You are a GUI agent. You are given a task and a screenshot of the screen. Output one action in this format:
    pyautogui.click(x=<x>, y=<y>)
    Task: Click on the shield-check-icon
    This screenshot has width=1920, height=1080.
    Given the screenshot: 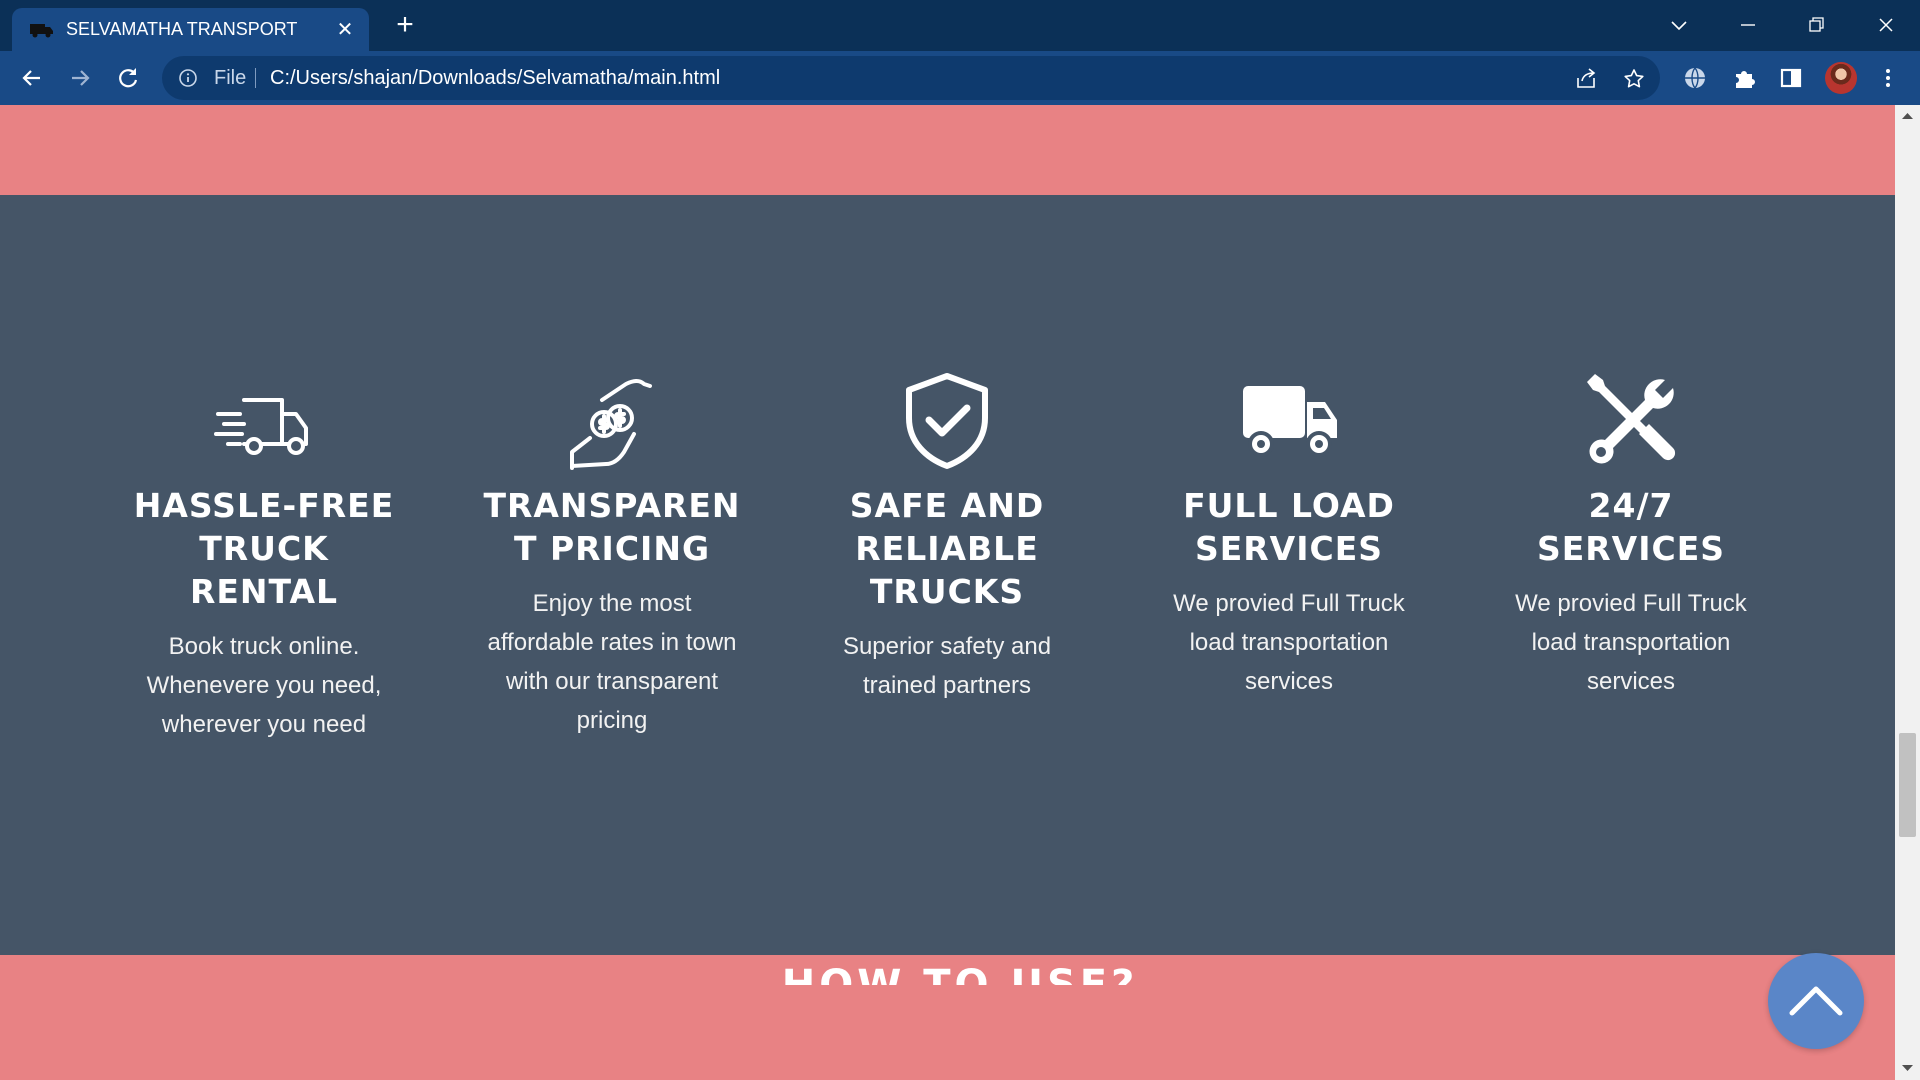 What is the action you would take?
    pyautogui.click(x=947, y=421)
    